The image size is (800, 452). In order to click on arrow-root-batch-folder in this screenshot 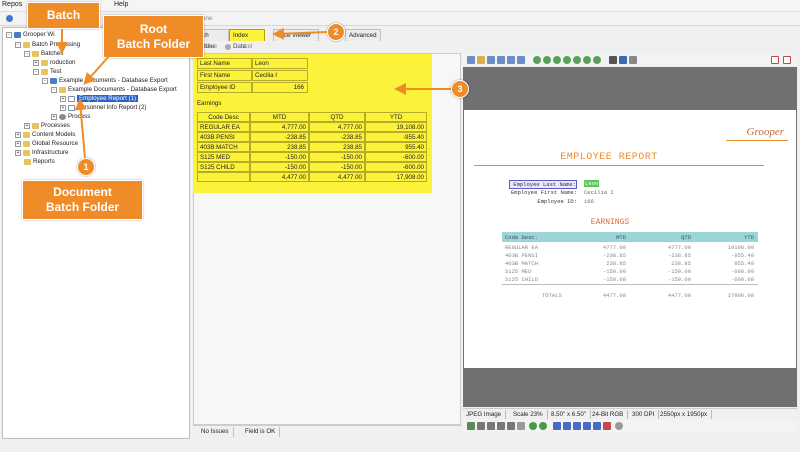, I will do `click(97, 69)`.